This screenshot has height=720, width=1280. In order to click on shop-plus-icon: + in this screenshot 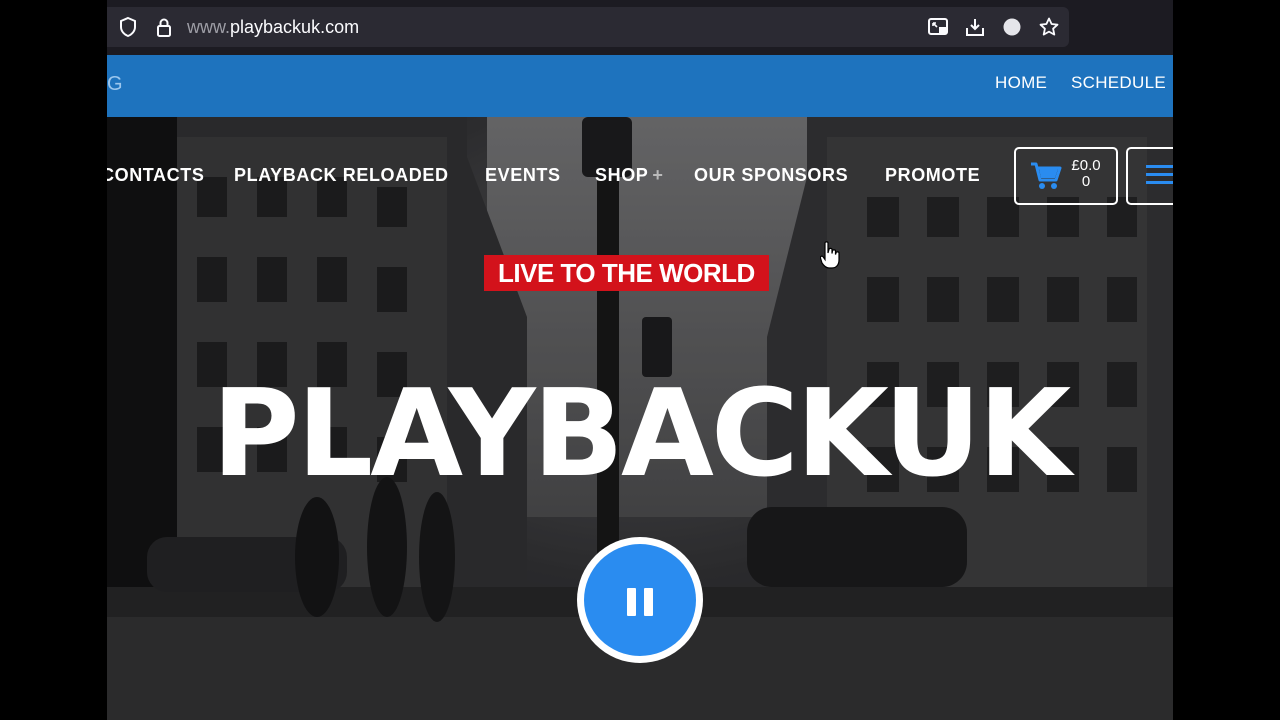, I will do `click(658, 175)`.